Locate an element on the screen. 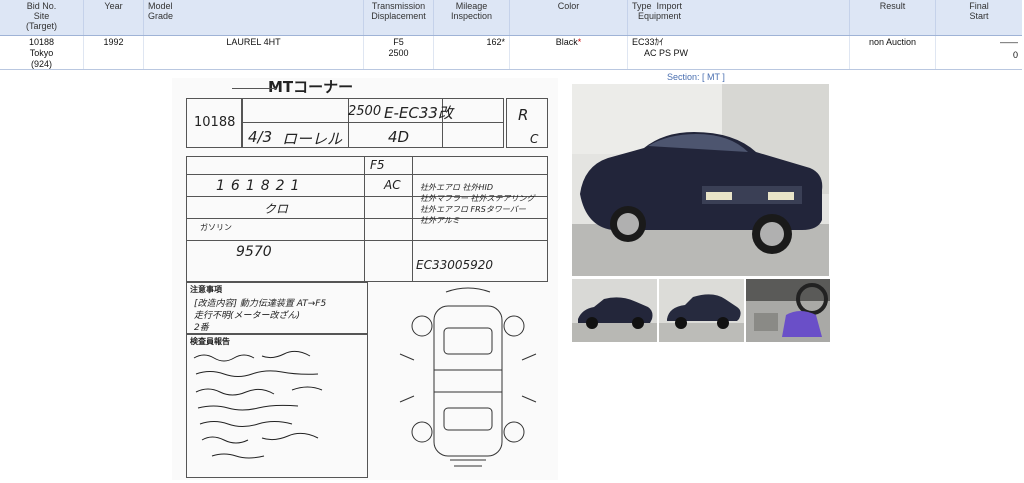 This screenshot has width=1024, height=483. header-displacement-label: Displacement is located at coordinates (398, 16).